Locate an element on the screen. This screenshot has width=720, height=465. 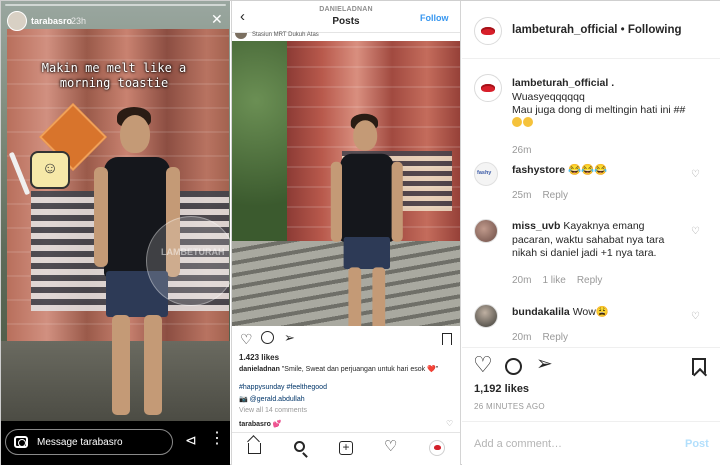
caption-username: danieladnan is located at coordinates (259, 369).